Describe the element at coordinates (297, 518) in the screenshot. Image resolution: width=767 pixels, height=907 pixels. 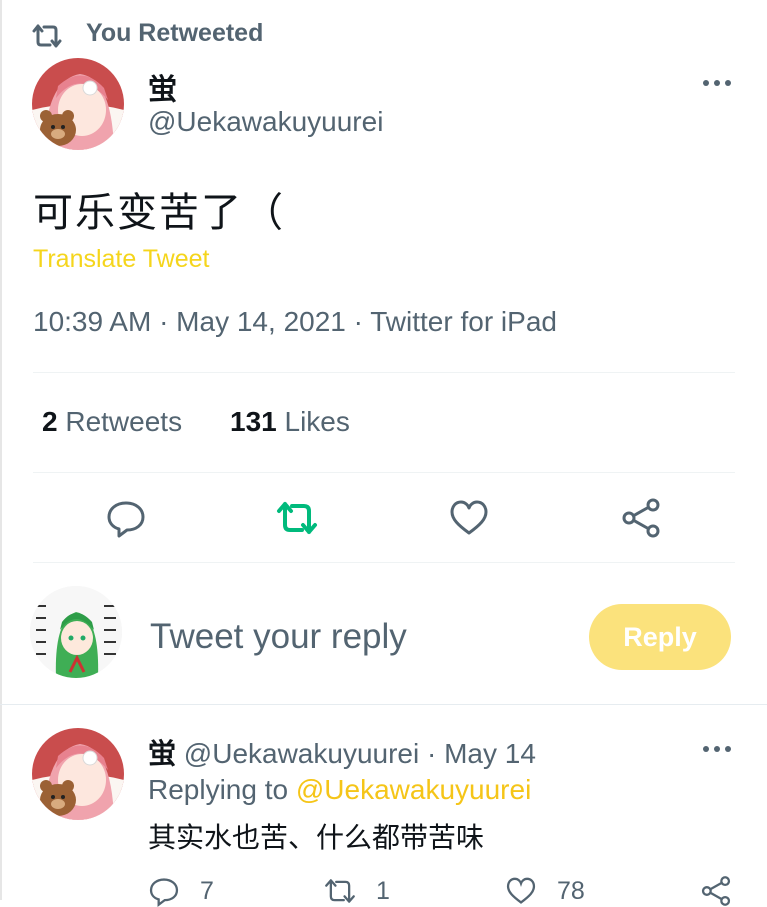
I see `retweet-active-icon` at that location.